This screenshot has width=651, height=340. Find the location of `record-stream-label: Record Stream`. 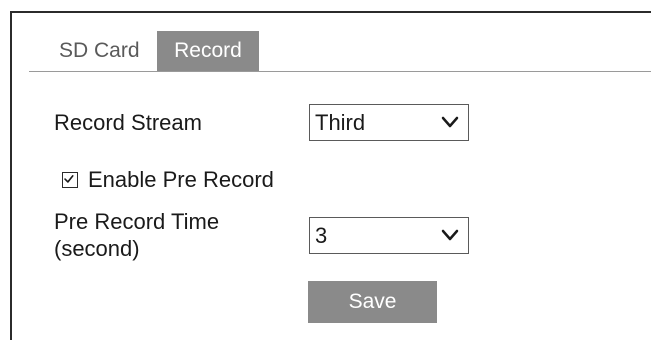

record-stream-label: Record Stream is located at coordinates (128, 122).